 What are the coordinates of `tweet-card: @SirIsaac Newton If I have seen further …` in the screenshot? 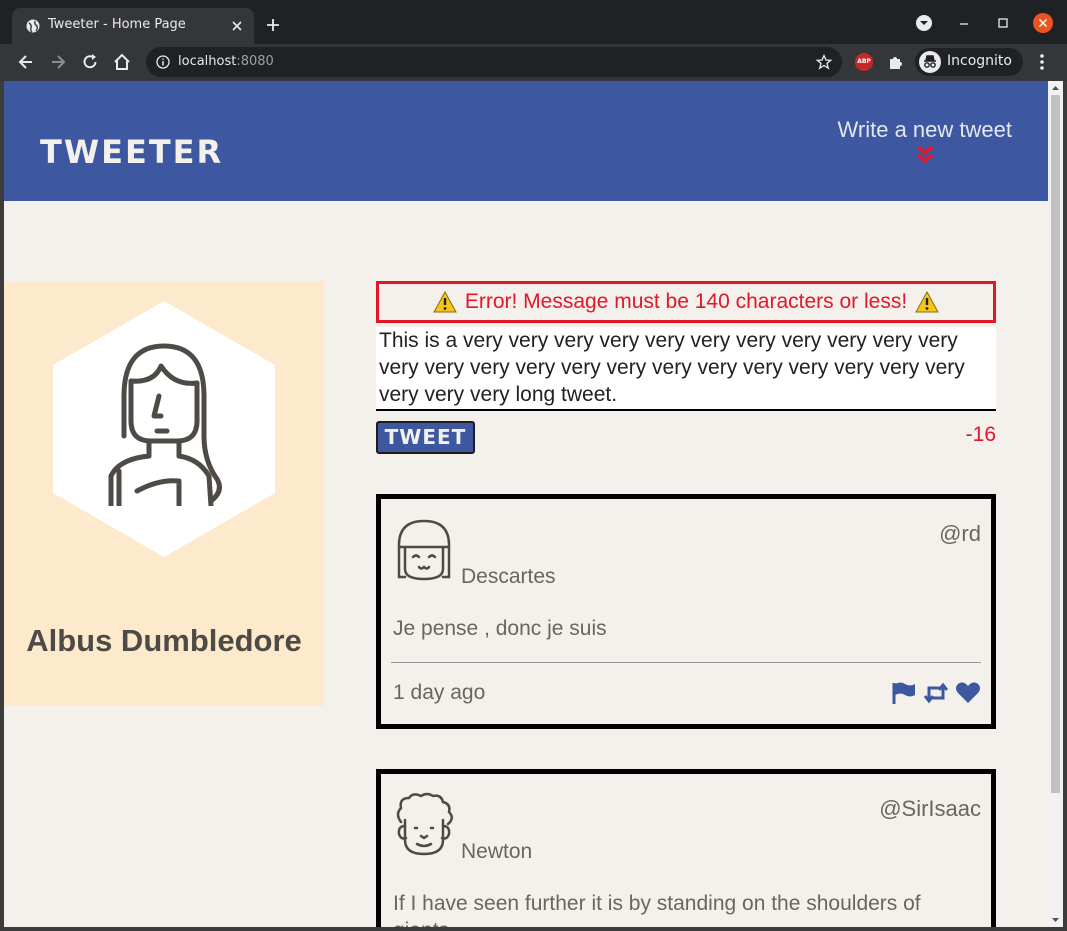 It's located at (686, 848).